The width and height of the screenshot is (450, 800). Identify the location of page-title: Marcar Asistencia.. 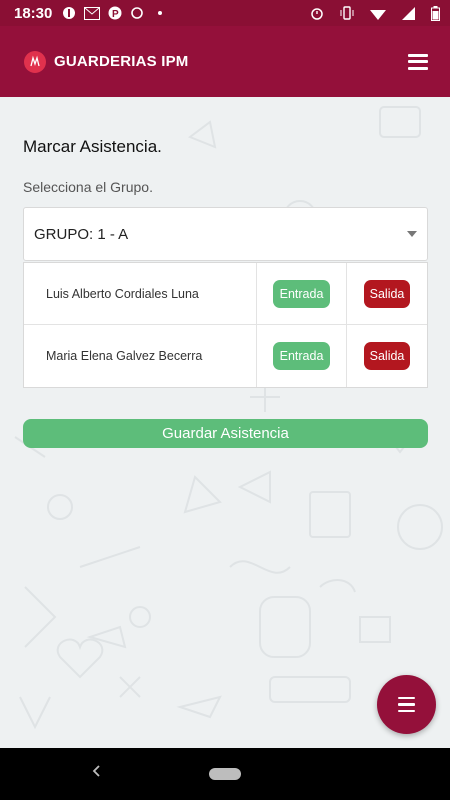
(92, 146).